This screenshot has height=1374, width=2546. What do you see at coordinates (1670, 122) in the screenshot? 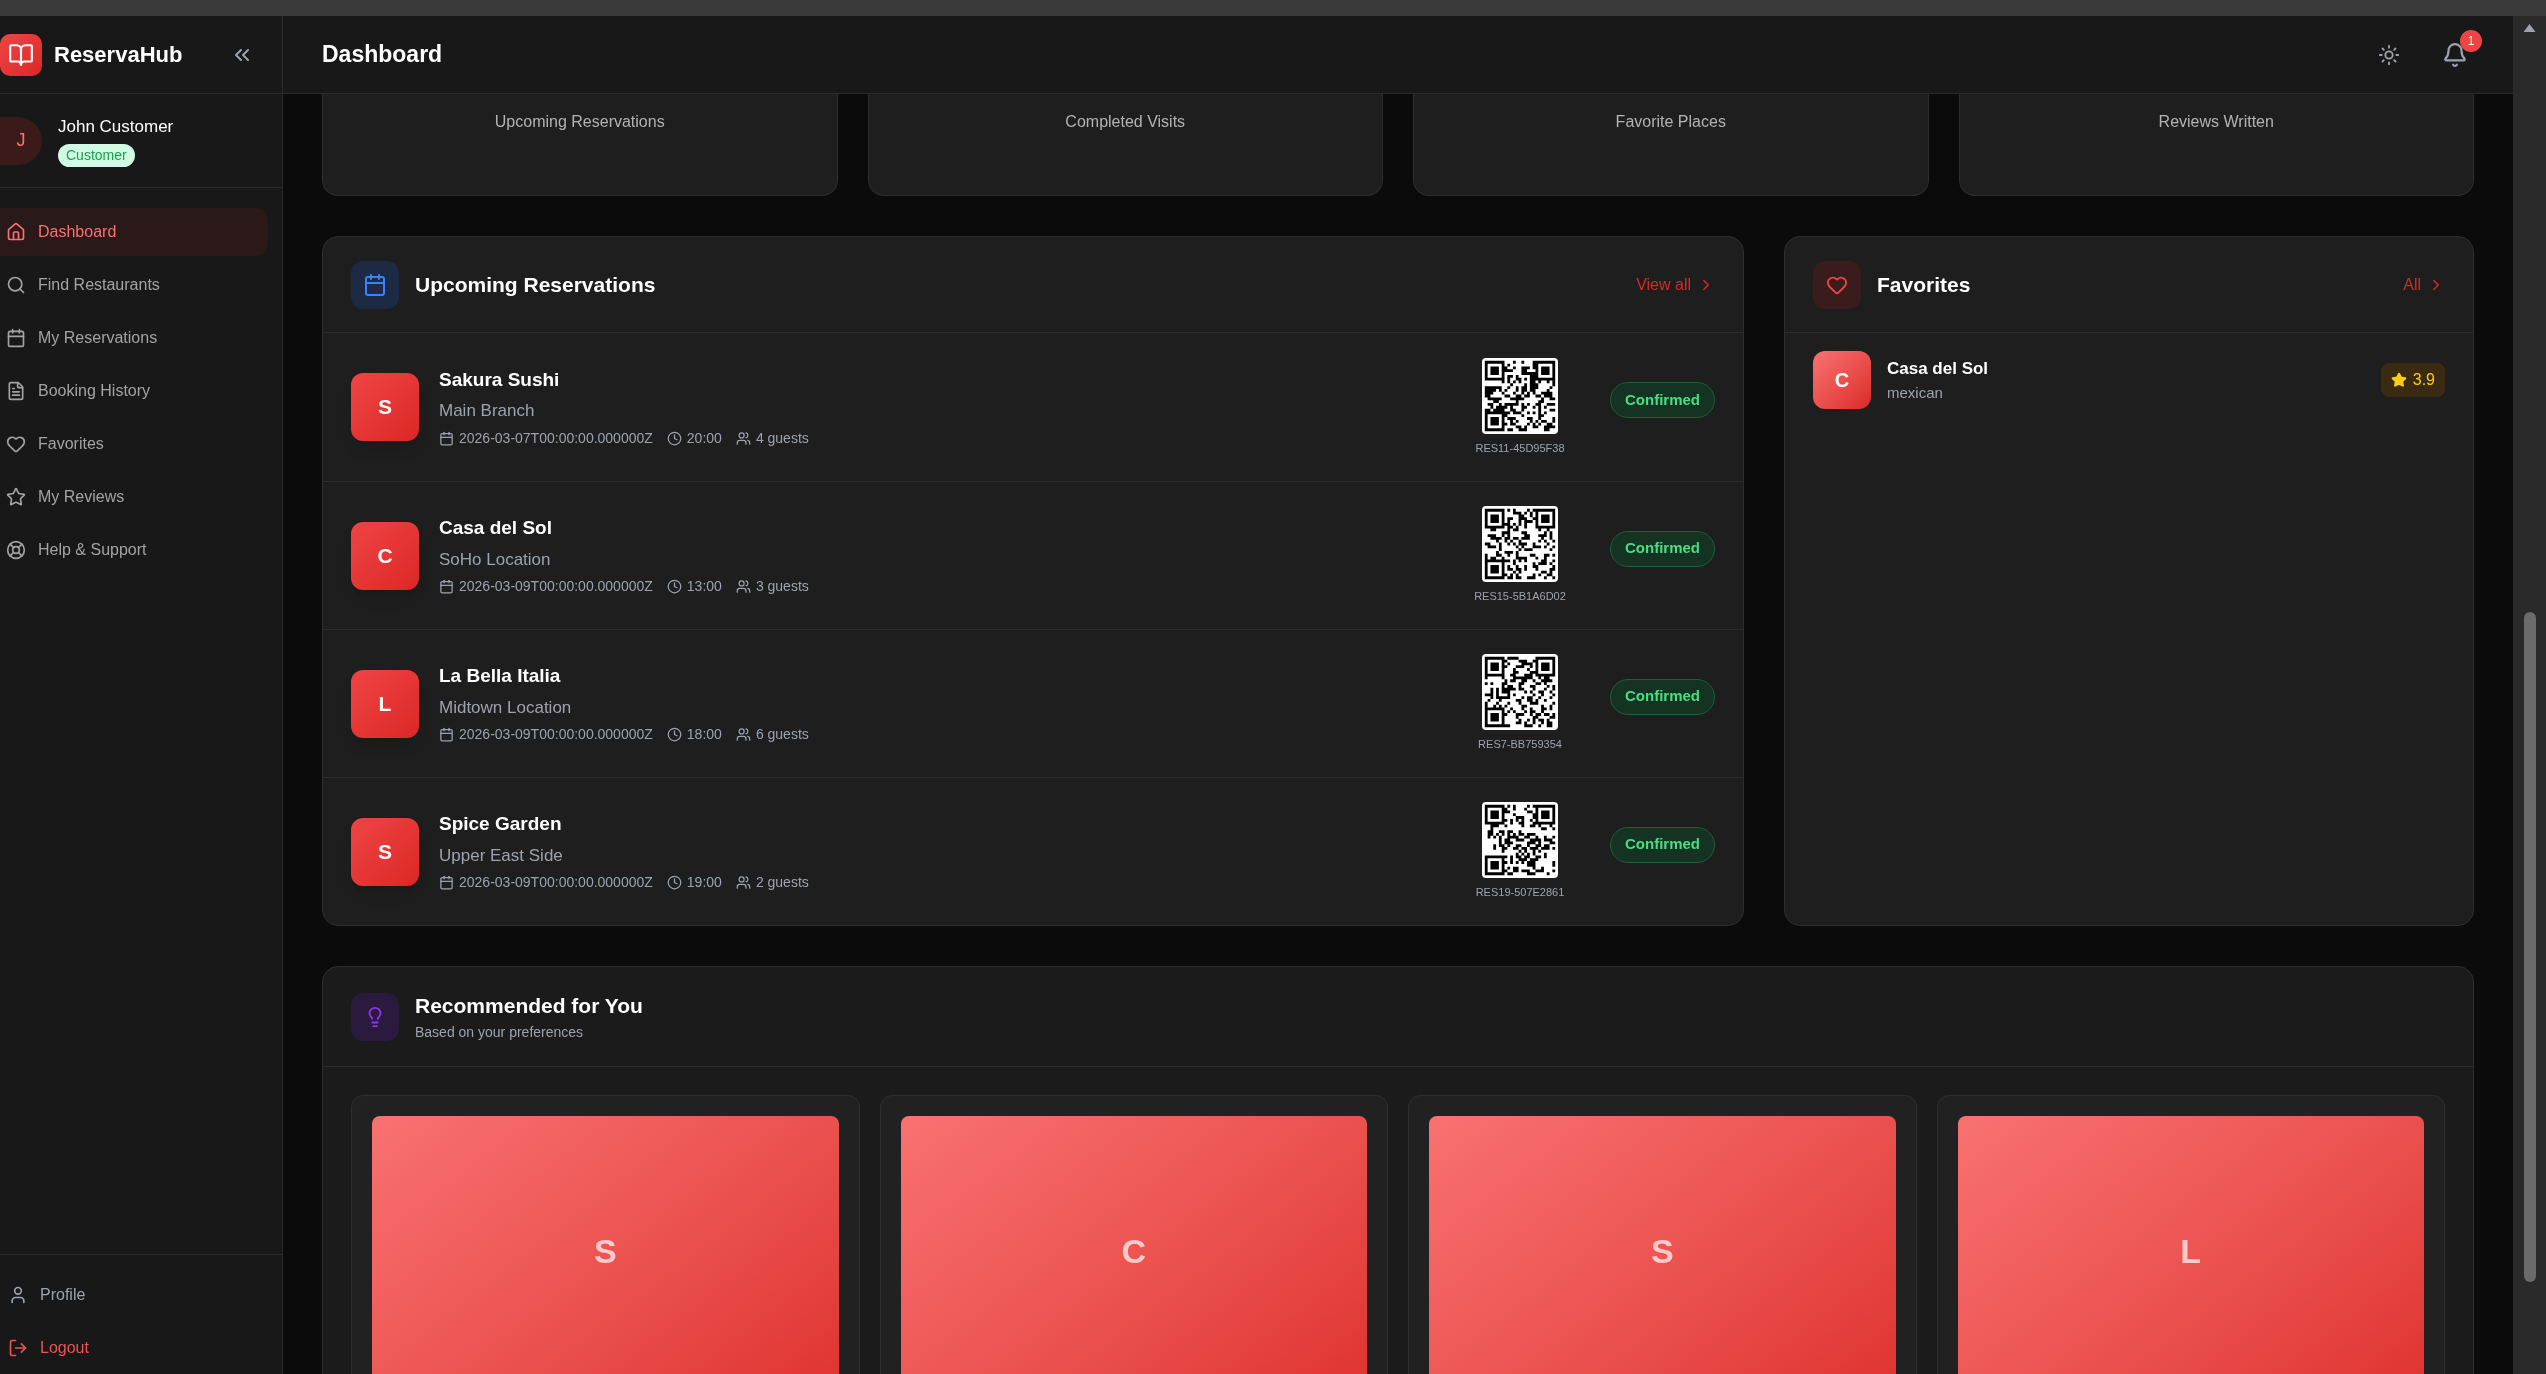
I see `stat-label: Favorite Places` at bounding box center [1670, 122].